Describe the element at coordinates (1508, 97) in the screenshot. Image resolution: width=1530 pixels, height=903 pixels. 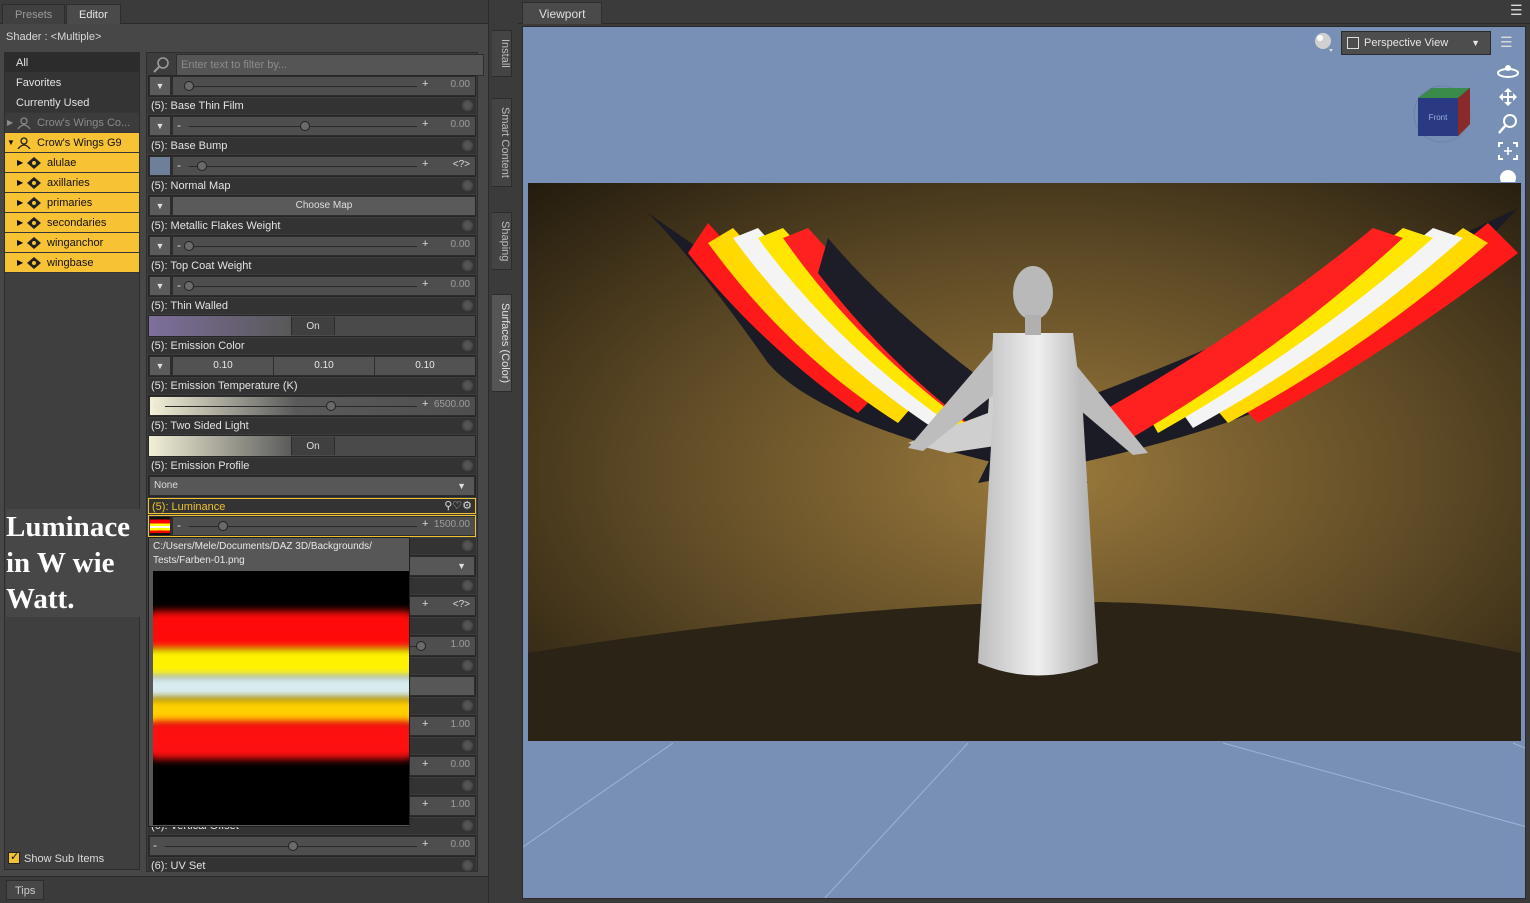
I see `pan-icon` at that location.